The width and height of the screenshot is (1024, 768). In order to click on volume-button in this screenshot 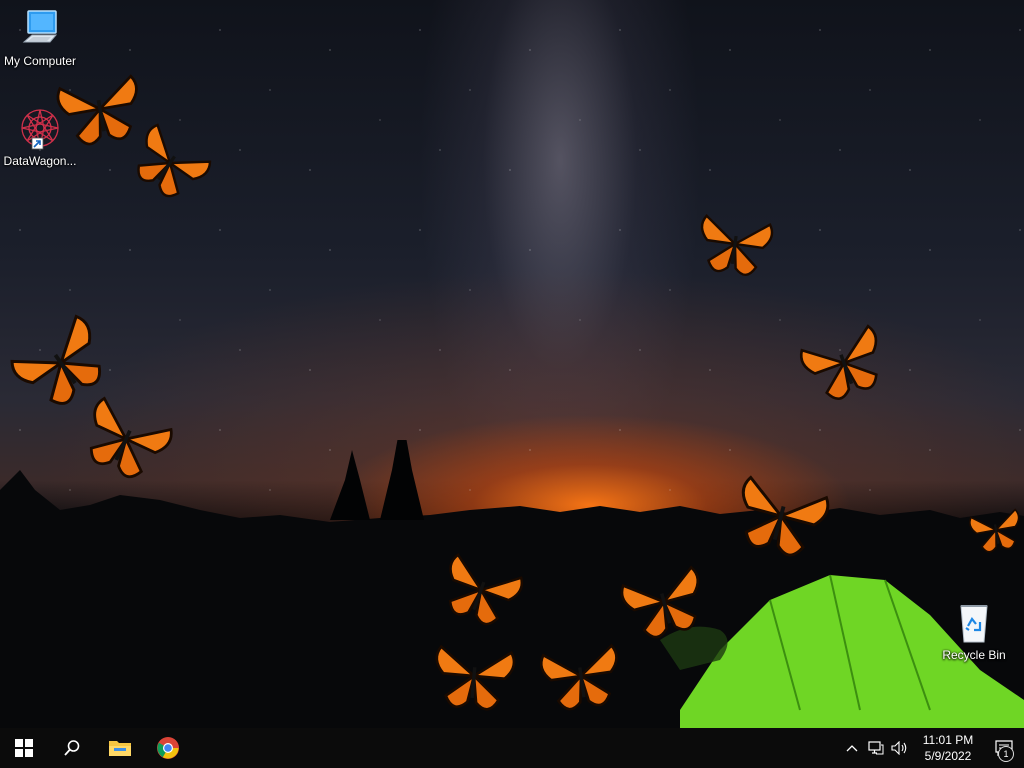, I will do `click(900, 748)`.